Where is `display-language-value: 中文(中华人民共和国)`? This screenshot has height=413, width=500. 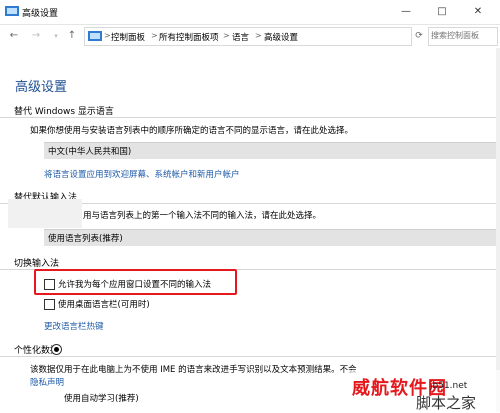 display-language-value: 中文(中华人民共和国) is located at coordinates (90, 152).